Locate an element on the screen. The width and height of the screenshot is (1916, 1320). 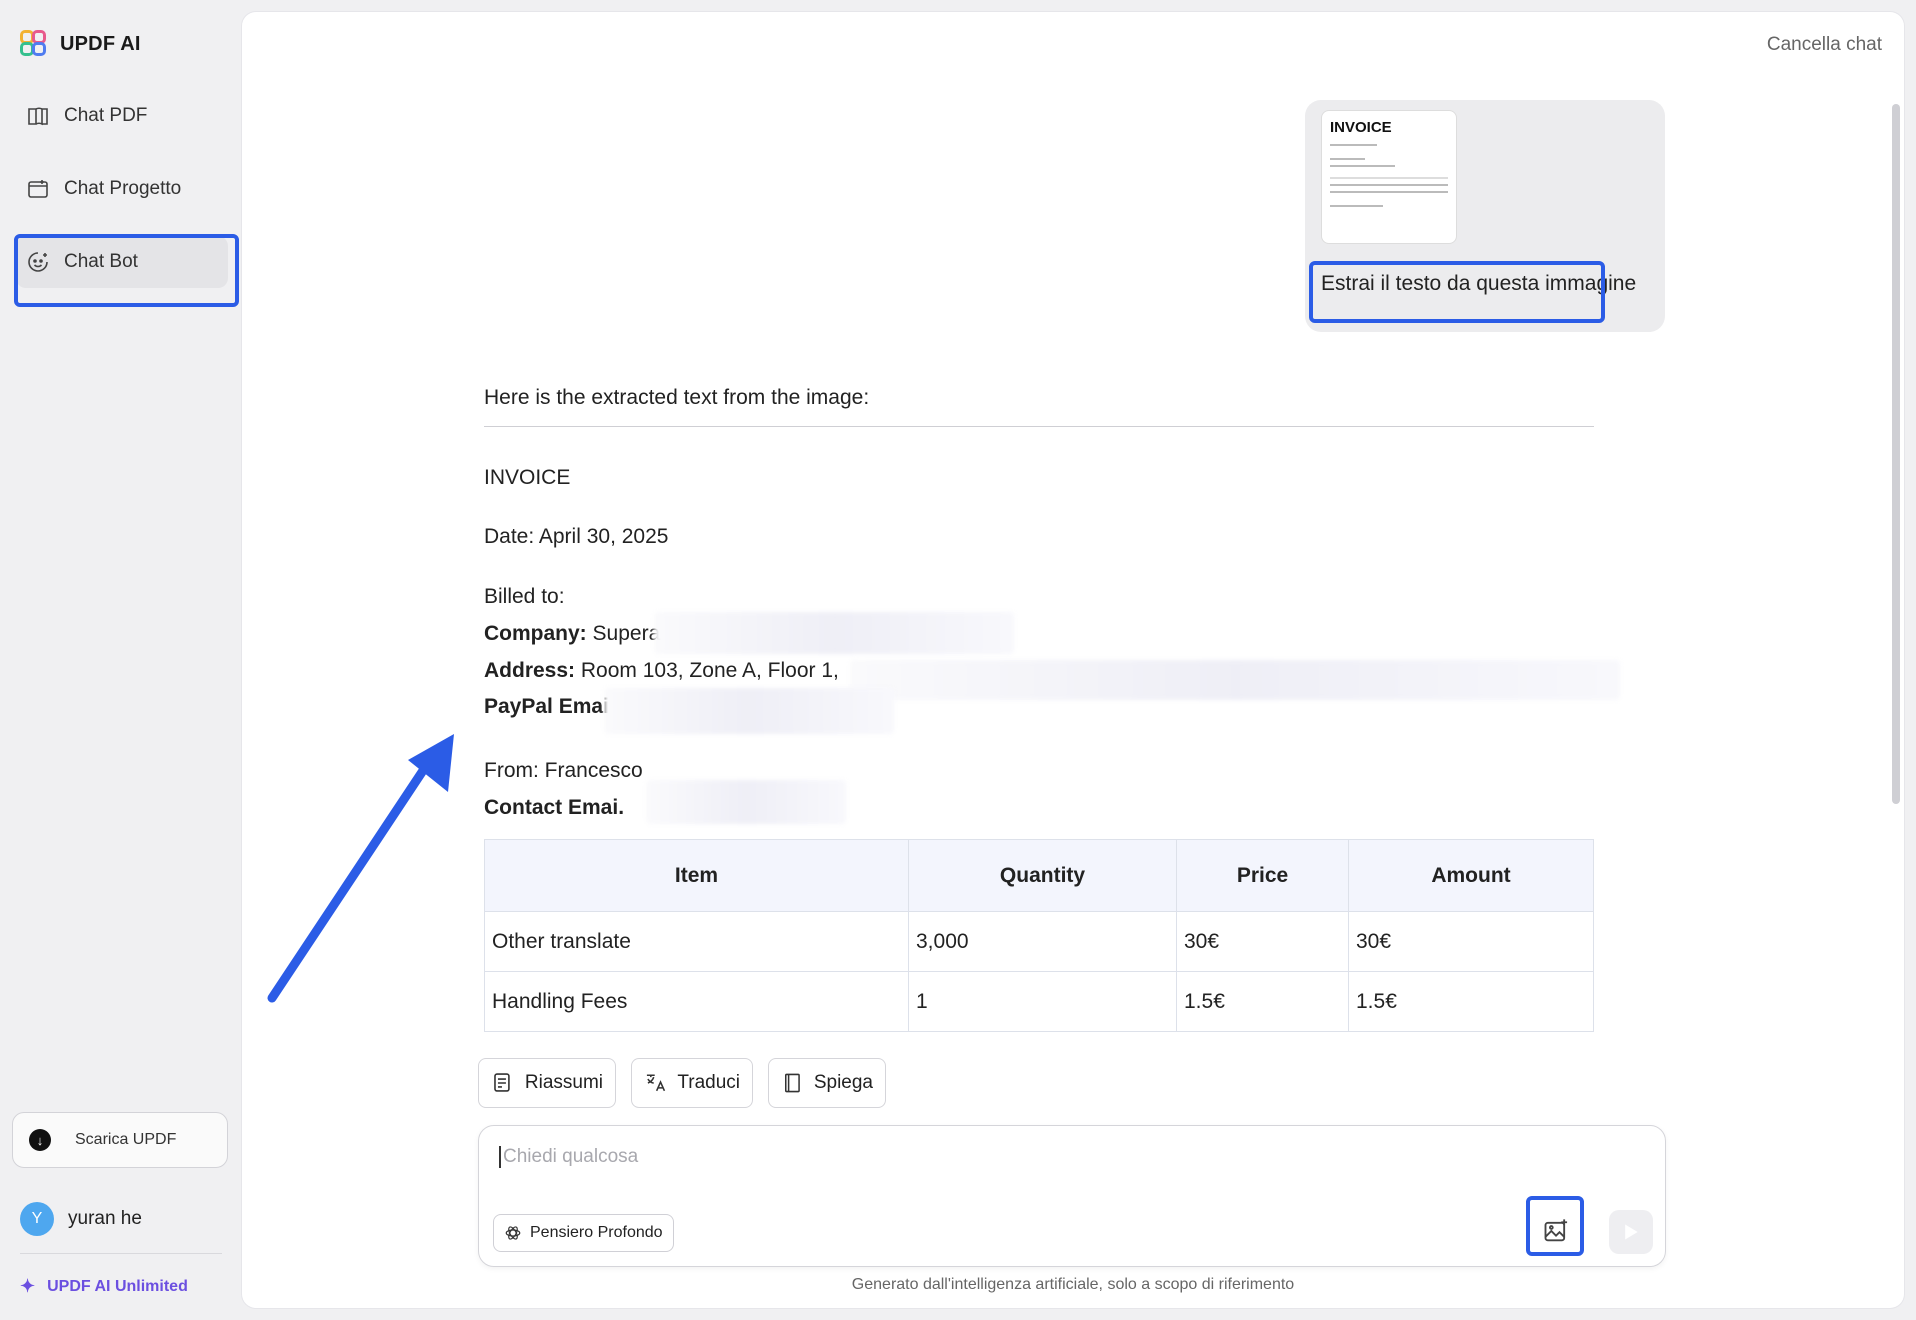
translate-label: Traduci is located at coordinates (708, 1082).